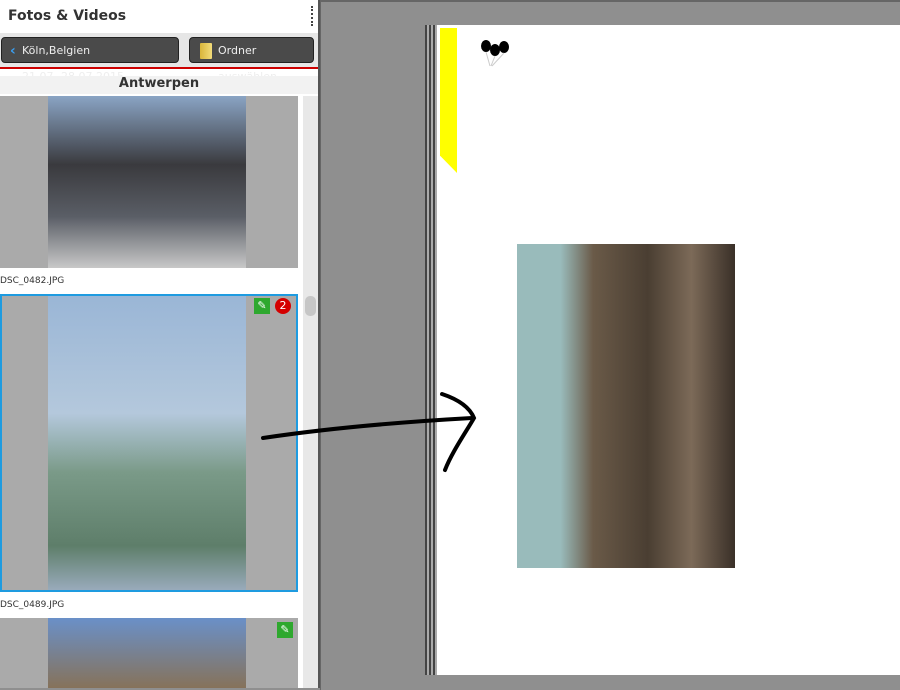 This screenshot has height=690, width=900. I want to click on photo-cathedral, so click(147, 182).